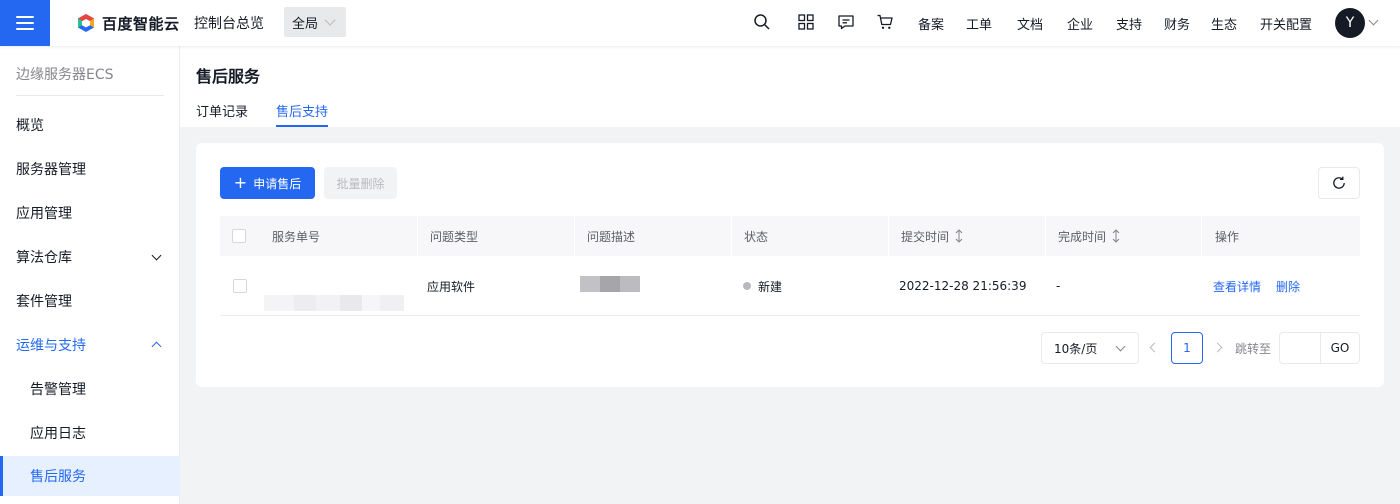 Image resolution: width=1400 pixels, height=504 pixels. What do you see at coordinates (1076, 348) in the screenshot?
I see `page-size-value: 10条/页` at bounding box center [1076, 348].